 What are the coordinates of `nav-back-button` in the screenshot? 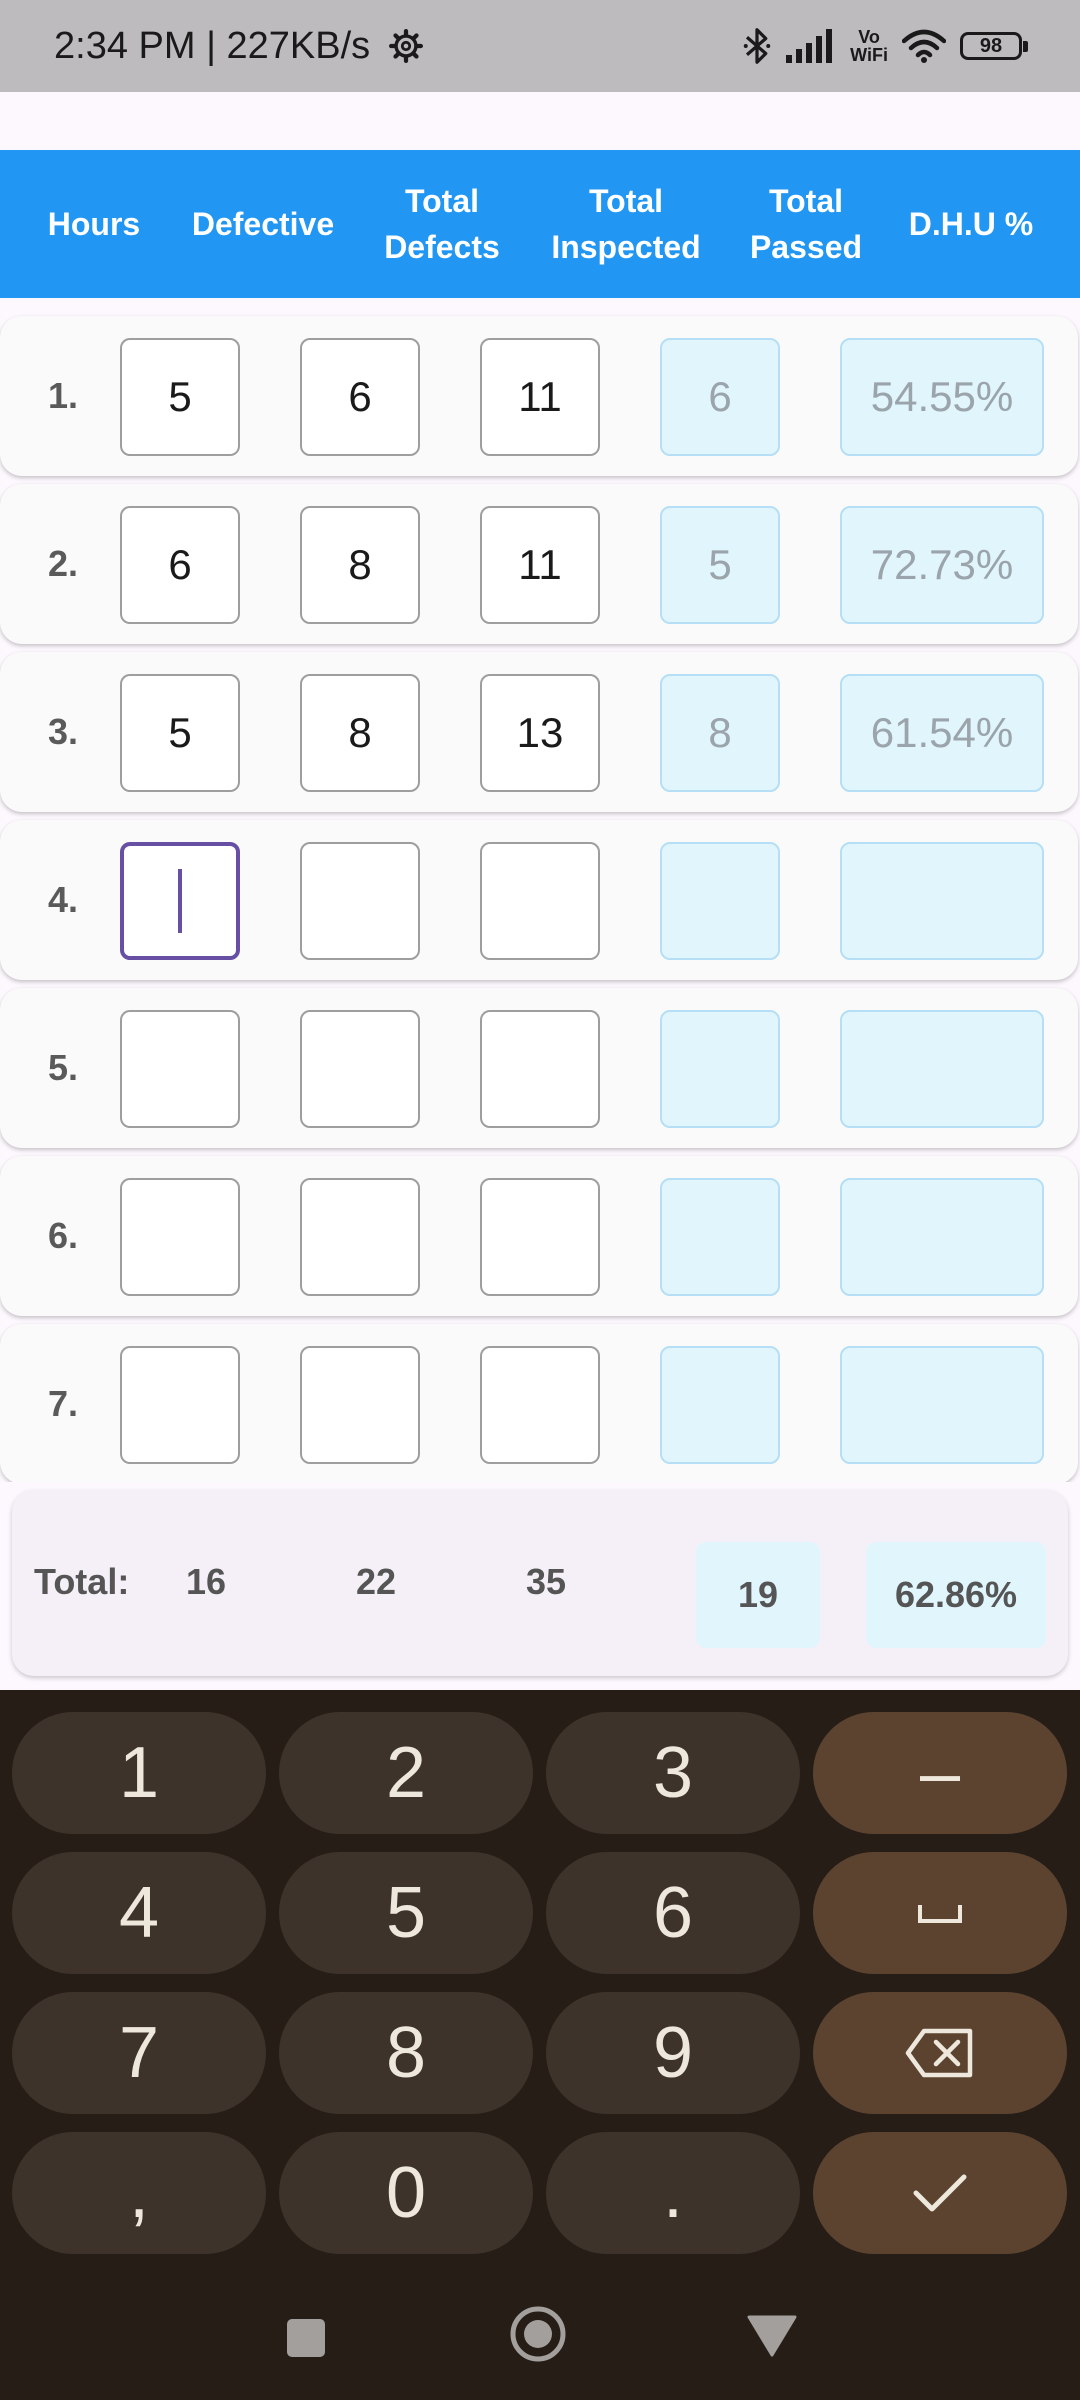 It's located at (772, 2336).